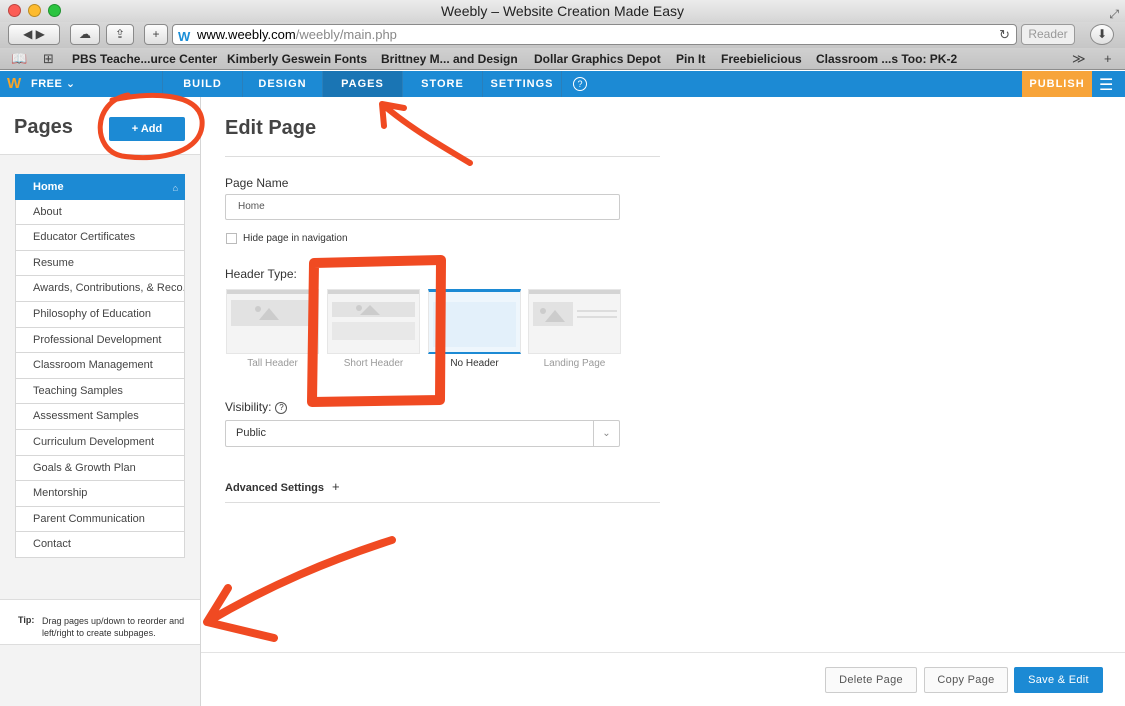 The image size is (1125, 706). I want to click on downloads-icon: ⬇, so click(1102, 34).